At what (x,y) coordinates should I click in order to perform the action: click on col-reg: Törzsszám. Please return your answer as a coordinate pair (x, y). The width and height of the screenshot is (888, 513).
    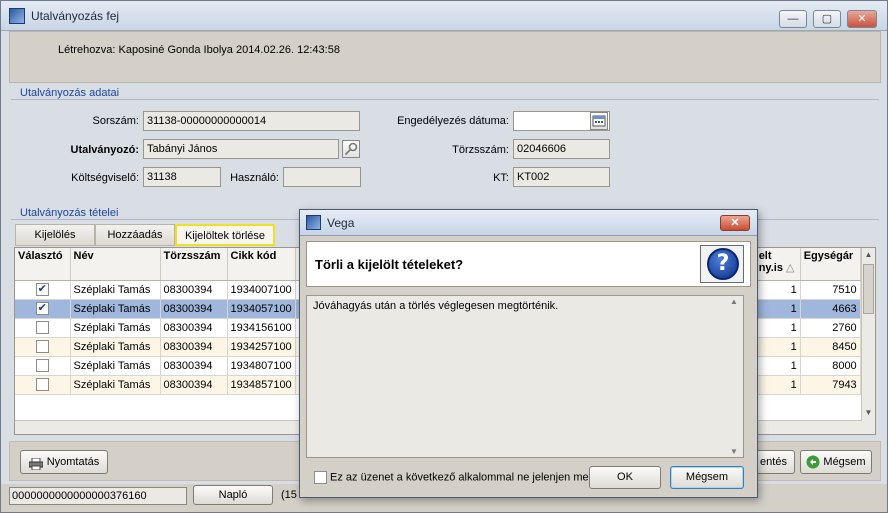
    Looking at the image, I should click on (194, 264).